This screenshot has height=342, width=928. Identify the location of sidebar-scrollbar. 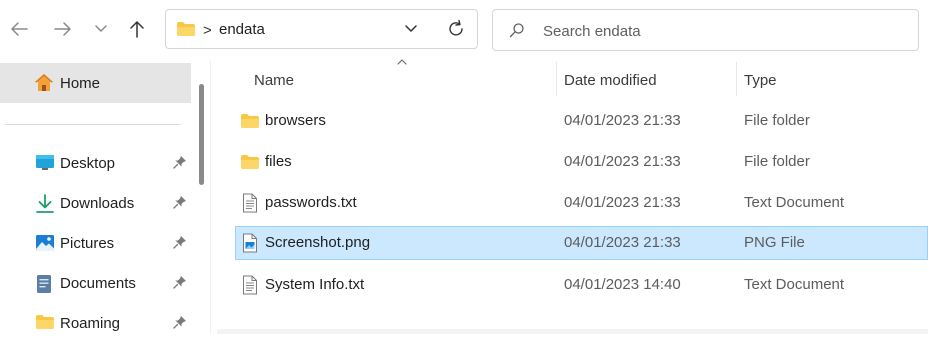
(201, 134).